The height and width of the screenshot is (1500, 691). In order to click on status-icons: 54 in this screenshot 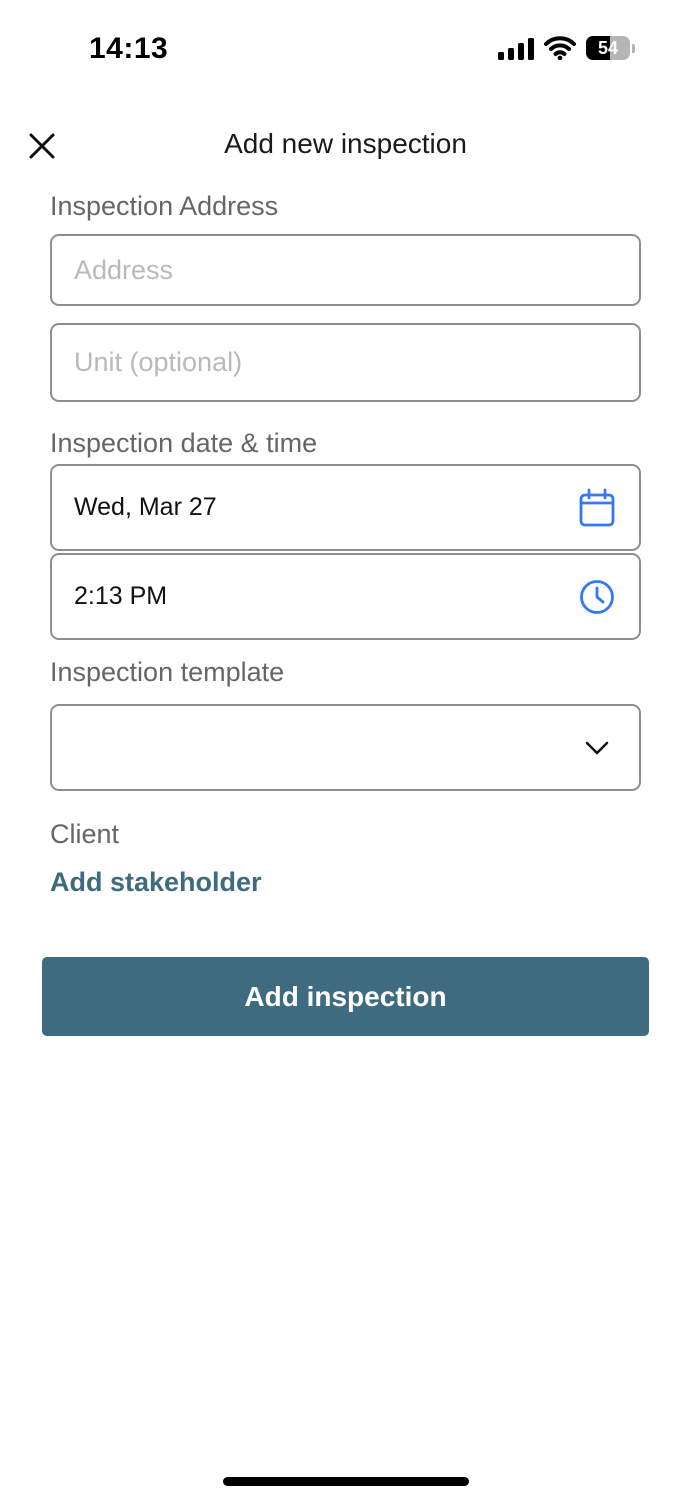, I will do `click(566, 48)`.